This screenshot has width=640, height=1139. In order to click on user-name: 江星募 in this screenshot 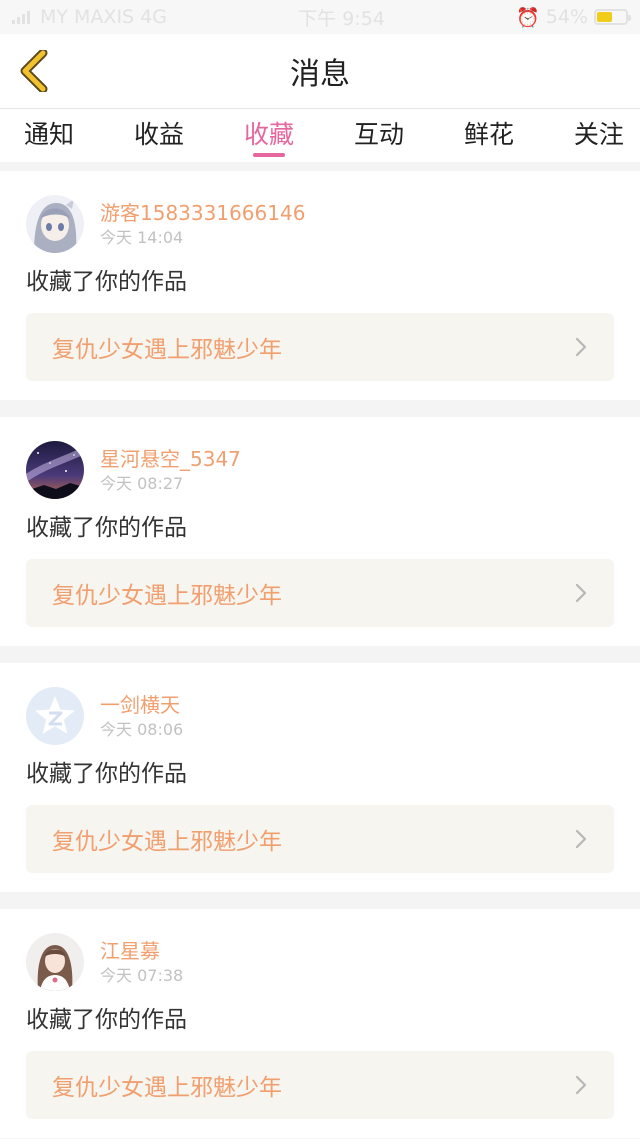, I will do `click(141, 951)`.